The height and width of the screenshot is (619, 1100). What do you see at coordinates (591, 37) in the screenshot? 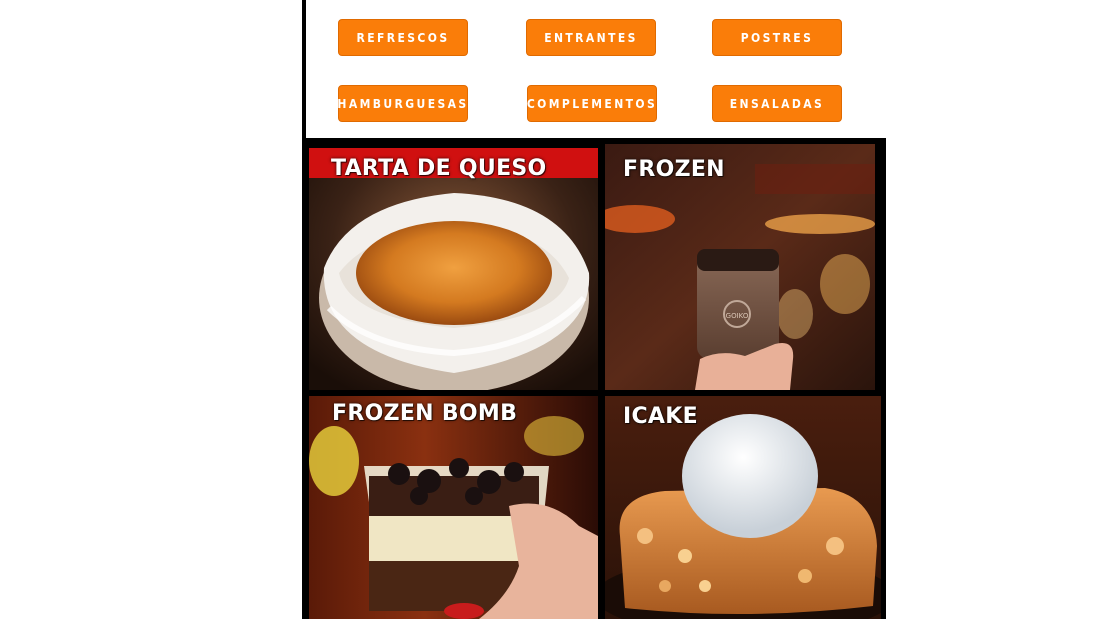
I see `category-button-entrantes: ENTRANTES` at bounding box center [591, 37].